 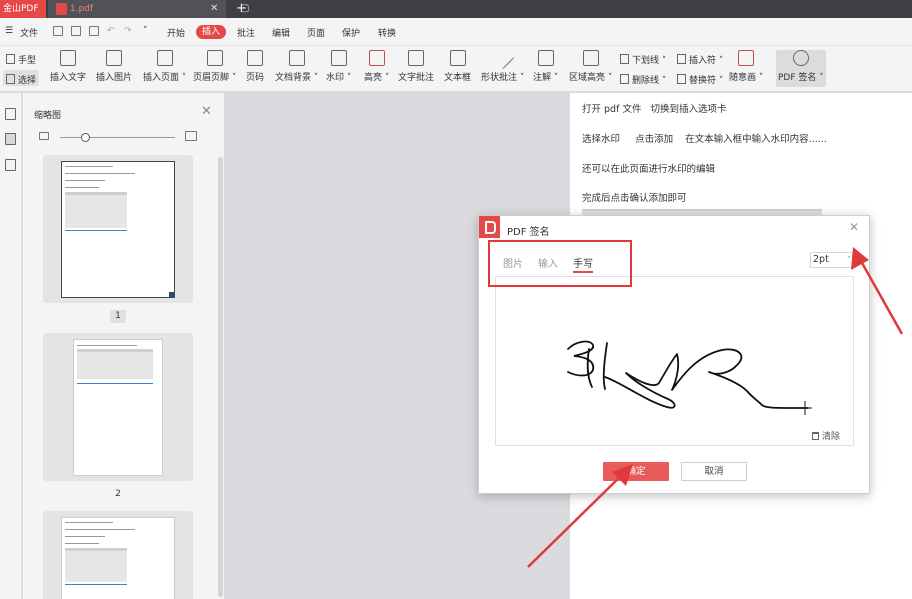 I want to click on insert-mark-button: 插入符 ˅, so click(x=700, y=59).